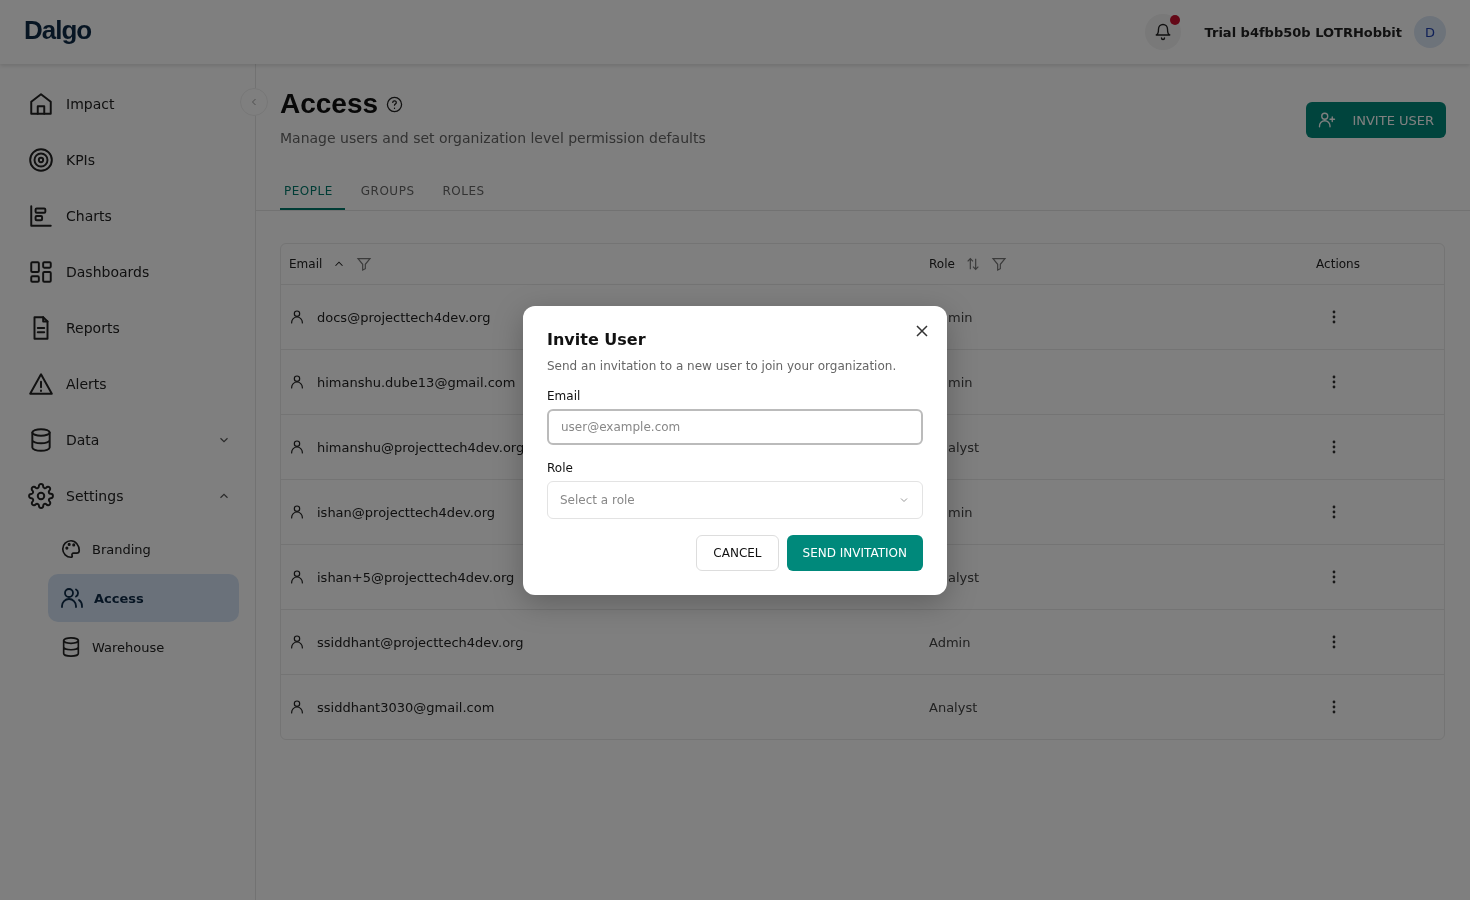 Image resolution: width=1470 pixels, height=900 pixels. I want to click on email-input: user@example.com, so click(735, 426).